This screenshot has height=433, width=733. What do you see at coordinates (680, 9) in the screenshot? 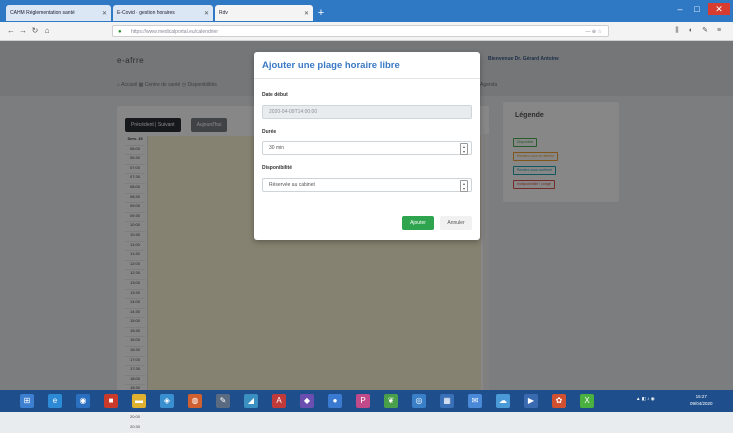
I see `minimize-icon: –` at bounding box center [680, 9].